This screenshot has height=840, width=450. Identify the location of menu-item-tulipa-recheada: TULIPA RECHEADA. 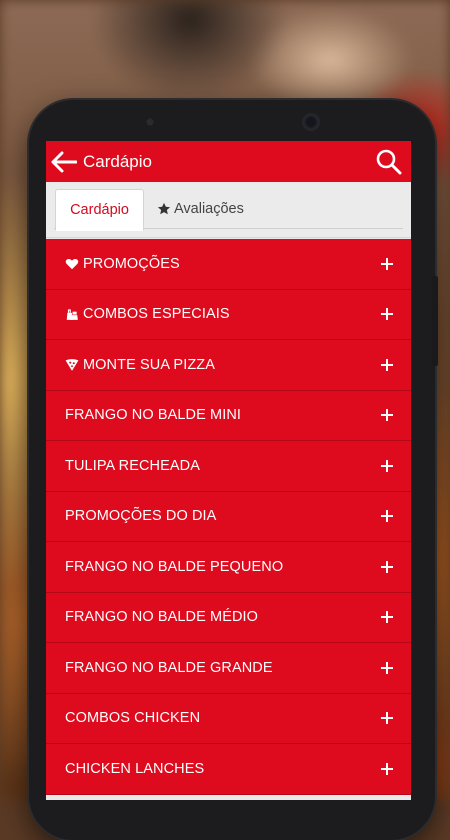
(228, 466).